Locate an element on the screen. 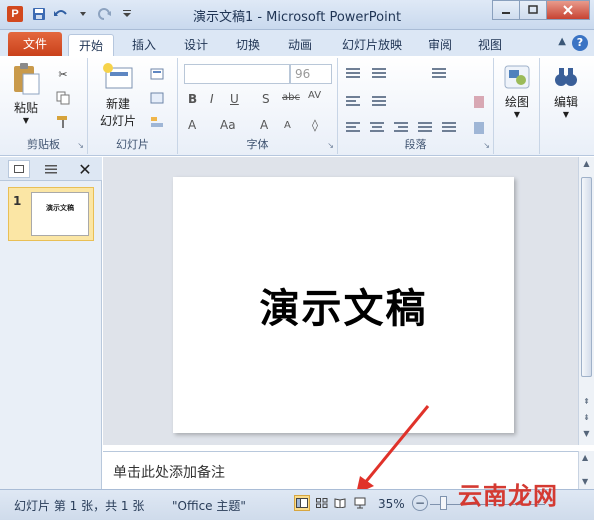 This screenshot has width=594, height=520. underline-icon: U is located at coordinates (234, 99).